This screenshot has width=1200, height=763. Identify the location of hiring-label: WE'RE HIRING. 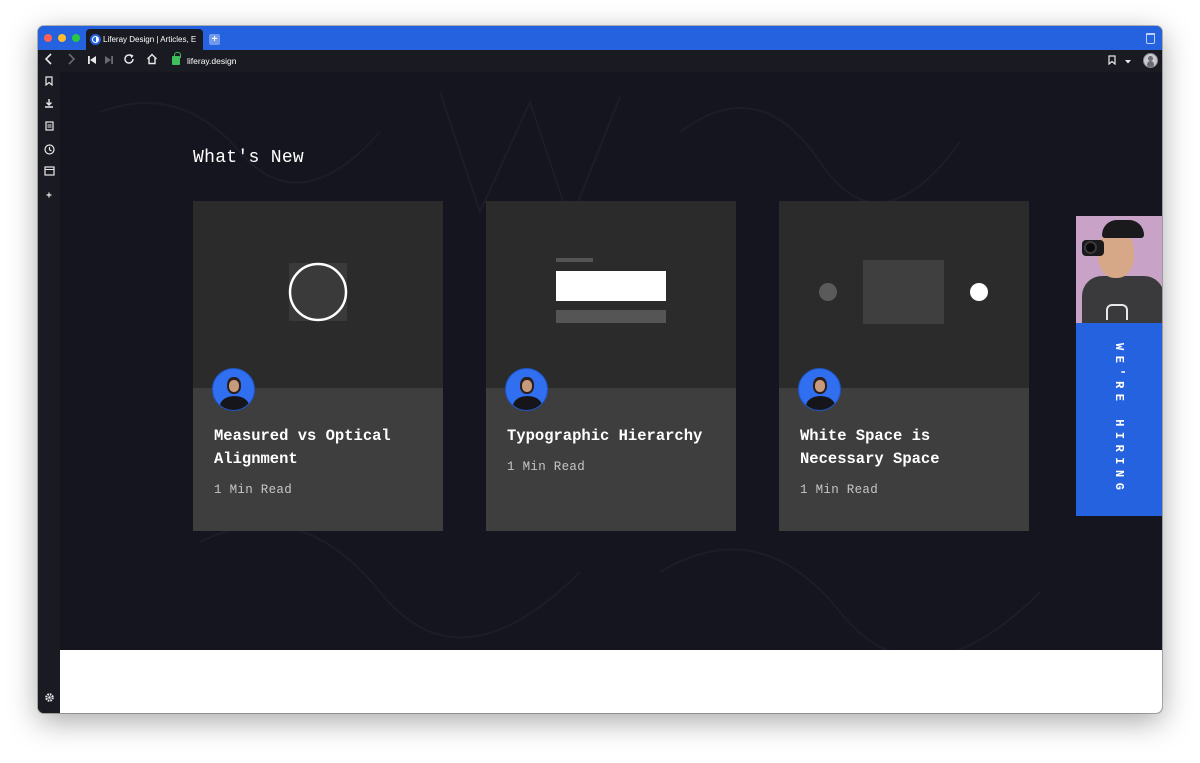
(1119, 419).